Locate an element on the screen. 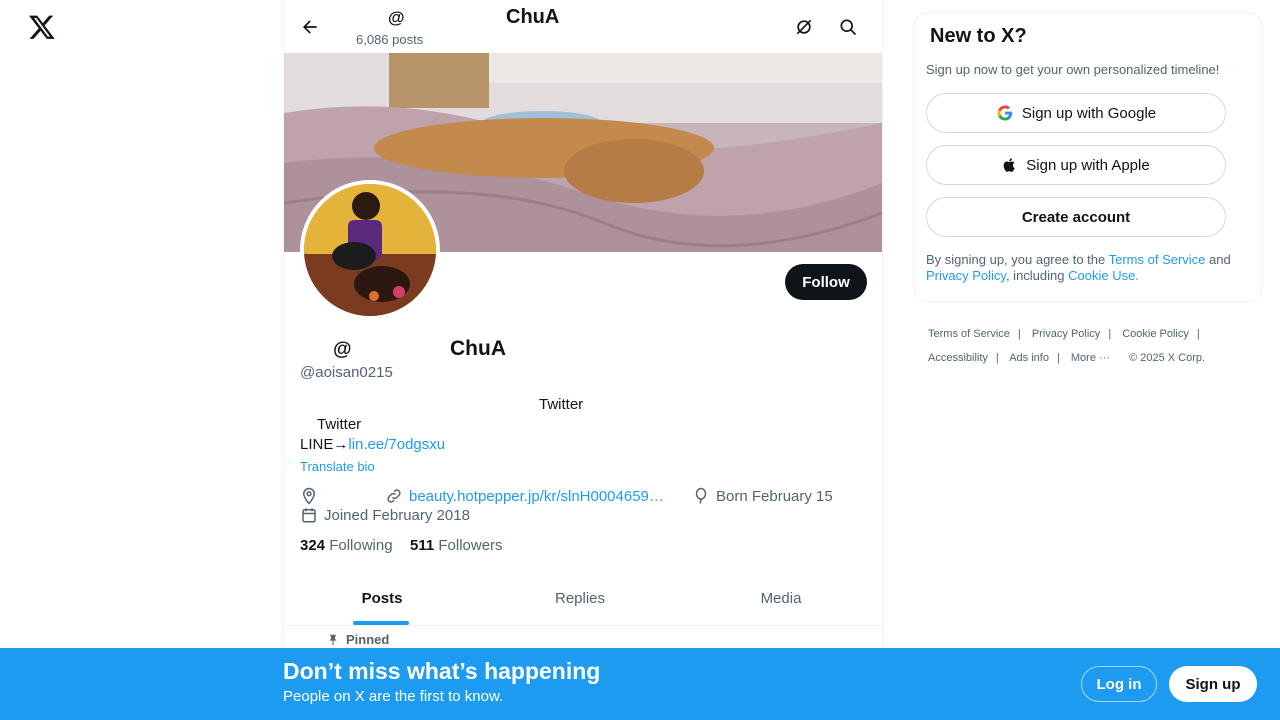 Image resolution: width=1280 pixels, height=720 pixels. profile-birthday: Born February 15 is located at coordinates (762, 496).